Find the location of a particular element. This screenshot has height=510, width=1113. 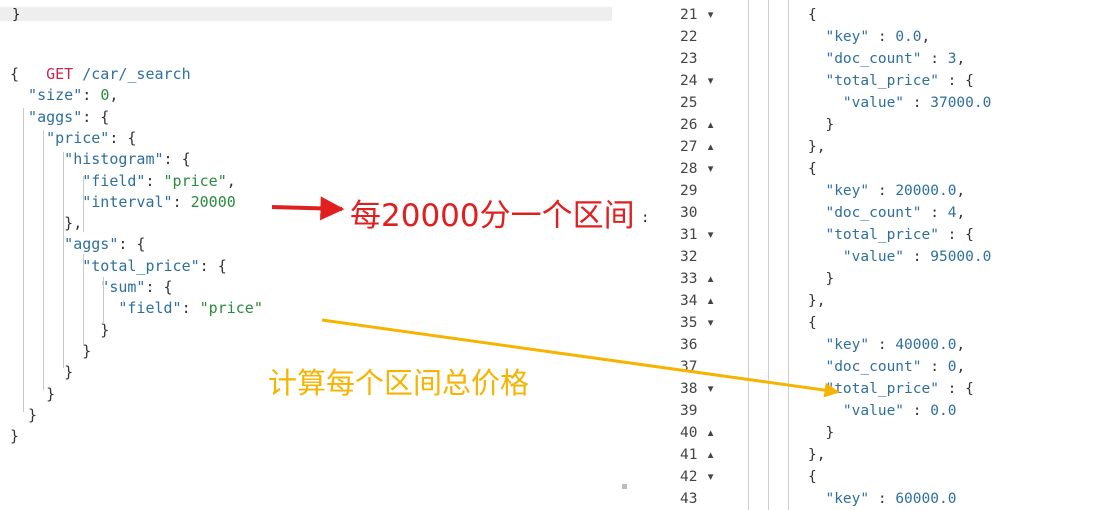

yellow-arrow is located at coordinates (580, 358).